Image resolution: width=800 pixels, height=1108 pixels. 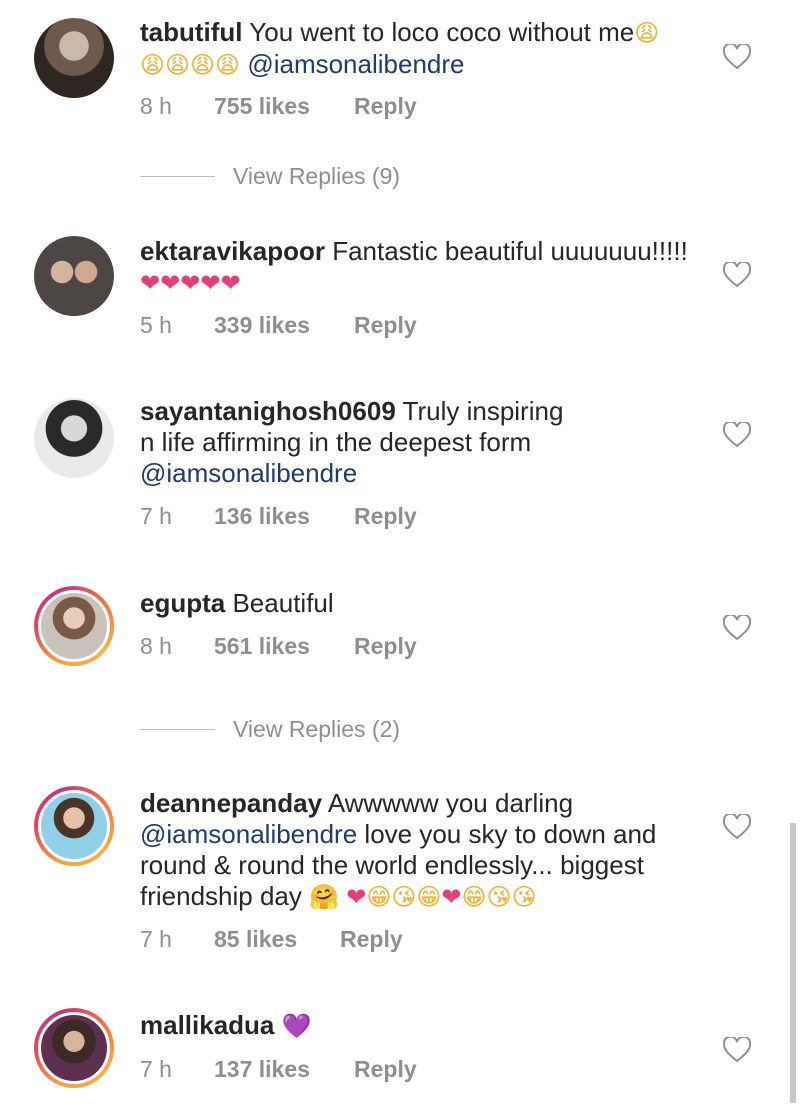 What do you see at coordinates (510, 834) in the screenshot?
I see `comment-body-line2: love you sky to down and` at bounding box center [510, 834].